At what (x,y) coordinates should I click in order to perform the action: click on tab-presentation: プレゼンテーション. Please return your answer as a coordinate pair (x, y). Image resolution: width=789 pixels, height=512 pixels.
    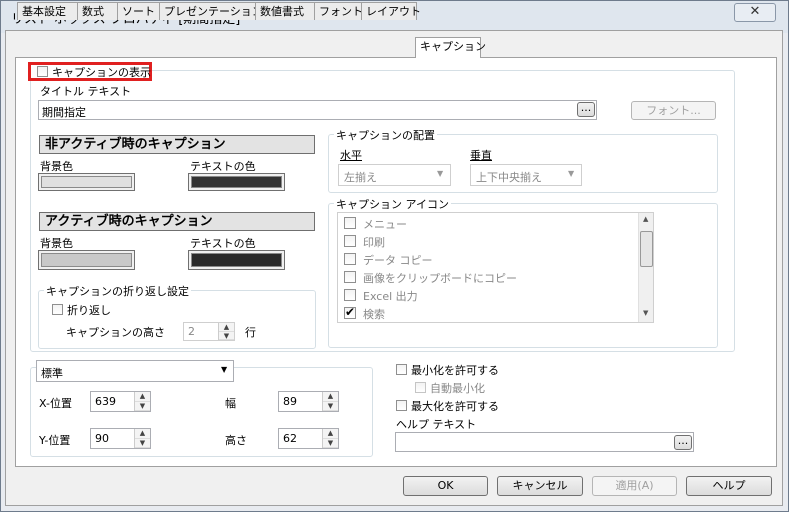
    Looking at the image, I should click on (211, 11).